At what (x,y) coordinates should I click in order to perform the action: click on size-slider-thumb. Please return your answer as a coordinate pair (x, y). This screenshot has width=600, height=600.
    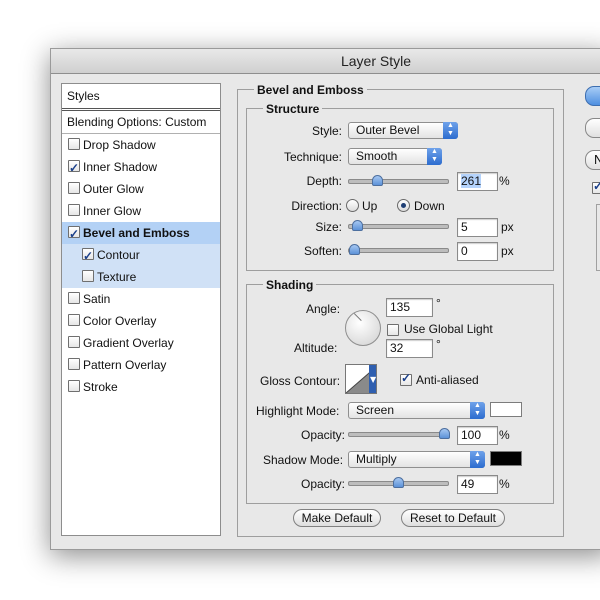
    Looking at the image, I should click on (357, 225).